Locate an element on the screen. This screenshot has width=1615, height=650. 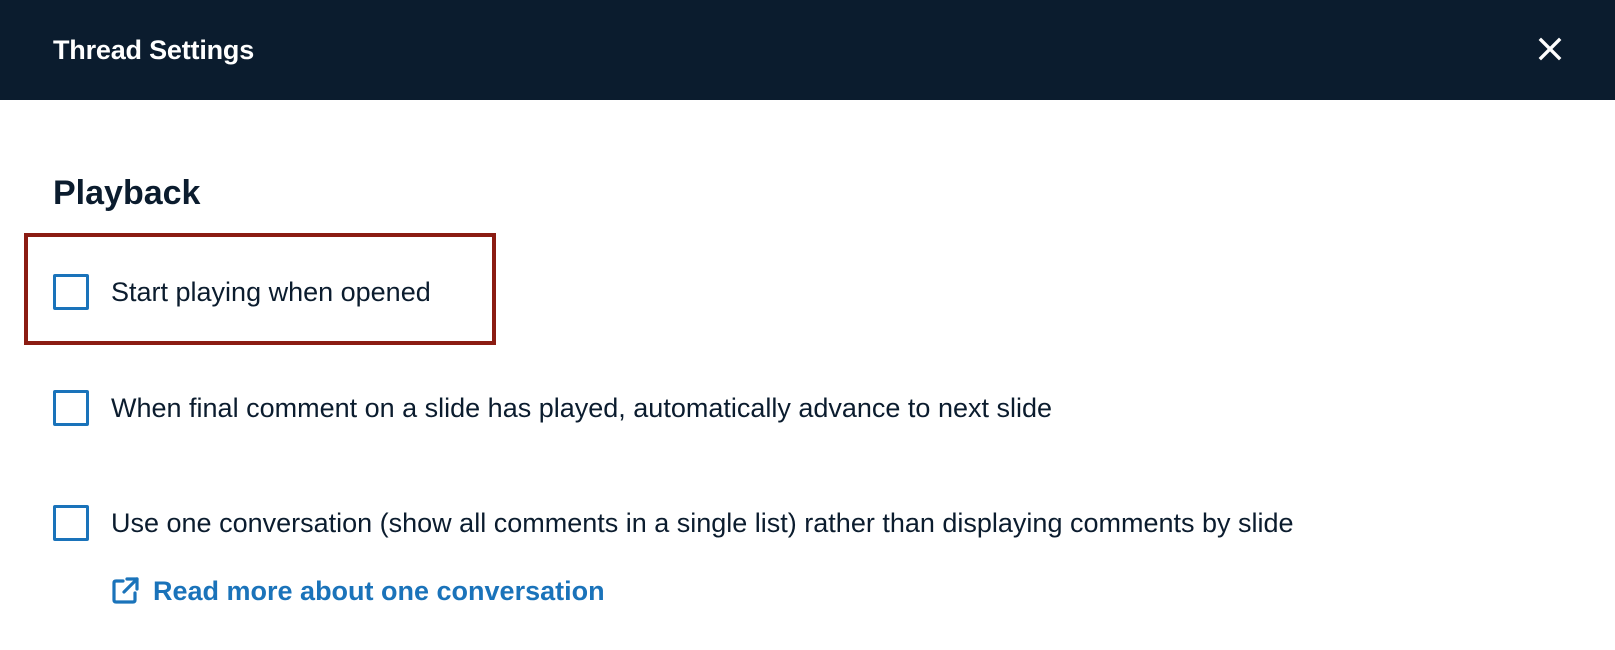
option-start-playing: Start playing when opened is located at coordinates (242, 292).